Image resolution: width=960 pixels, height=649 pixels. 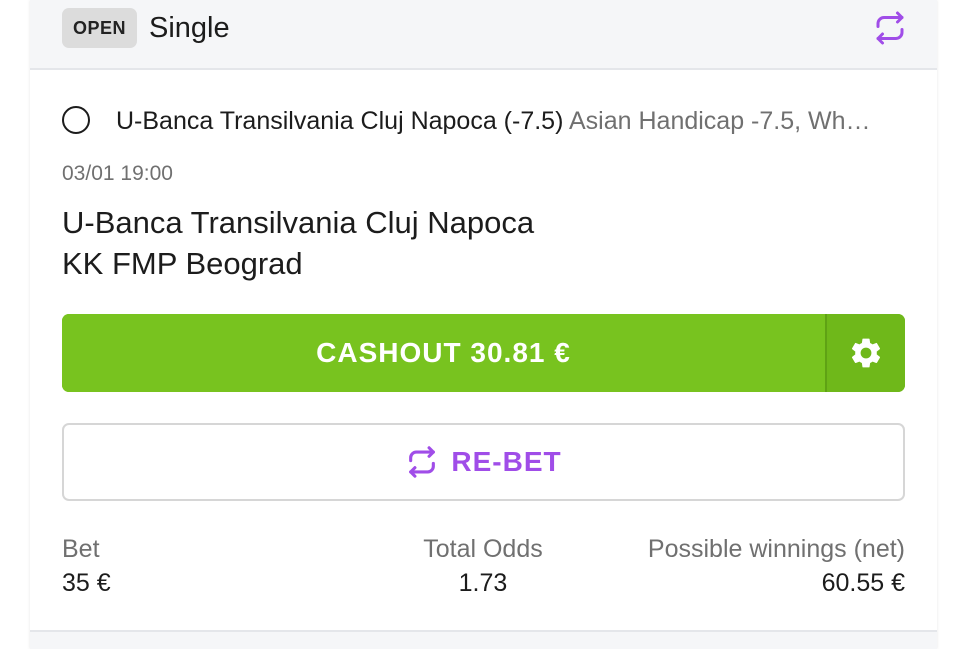 What do you see at coordinates (86, 583) in the screenshot?
I see `bet-value: 35 €` at bounding box center [86, 583].